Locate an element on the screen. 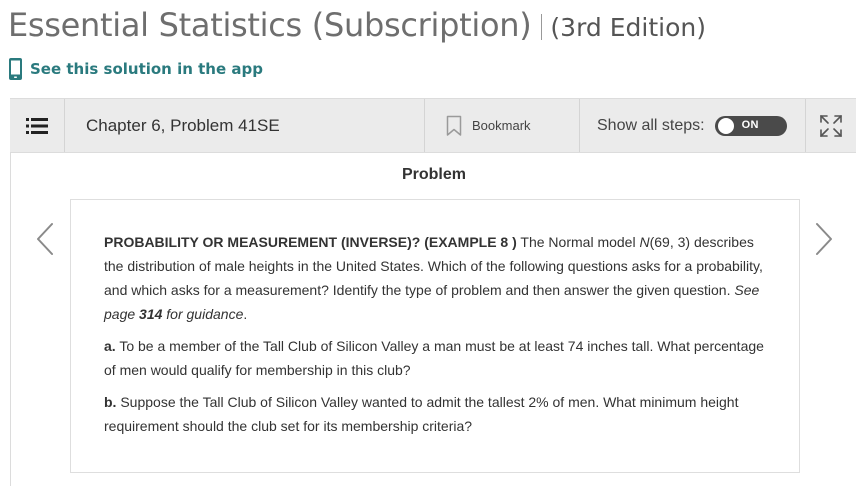 This screenshot has width=856, height=486. toggle-state-label: ON is located at coordinates (750, 124).